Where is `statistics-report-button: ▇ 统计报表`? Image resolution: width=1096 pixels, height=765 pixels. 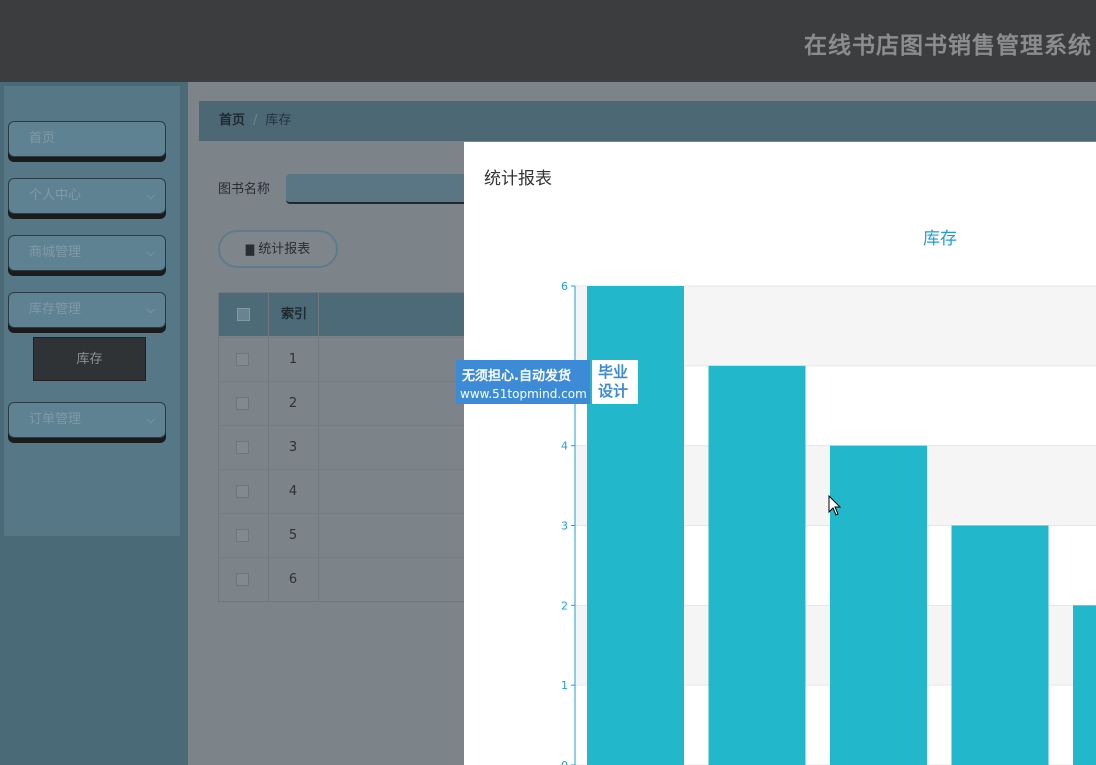 statistics-report-button: ▇ 统计报表 is located at coordinates (278, 249).